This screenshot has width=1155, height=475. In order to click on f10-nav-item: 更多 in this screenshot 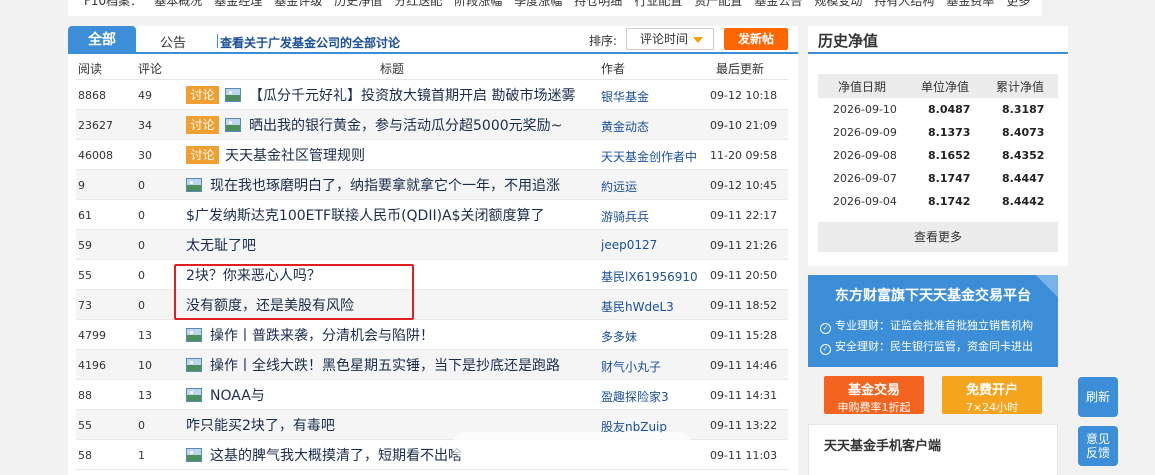, I will do `click(1018, 4)`.